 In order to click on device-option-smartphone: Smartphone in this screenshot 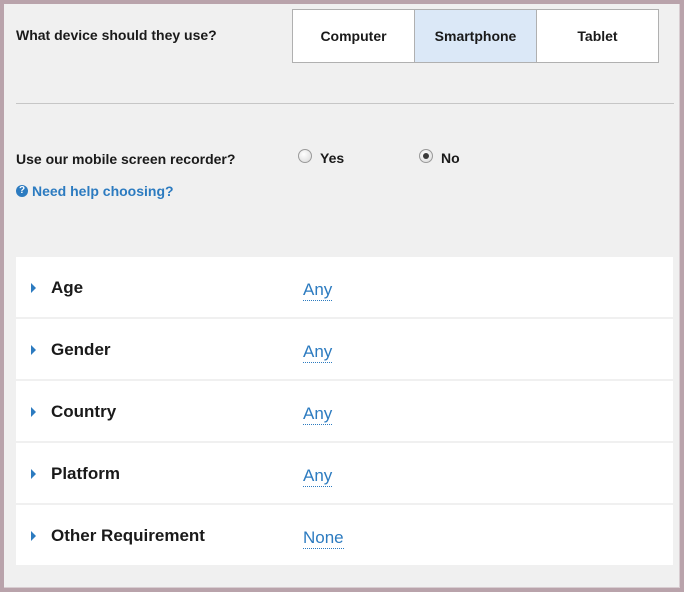, I will do `click(475, 36)`.